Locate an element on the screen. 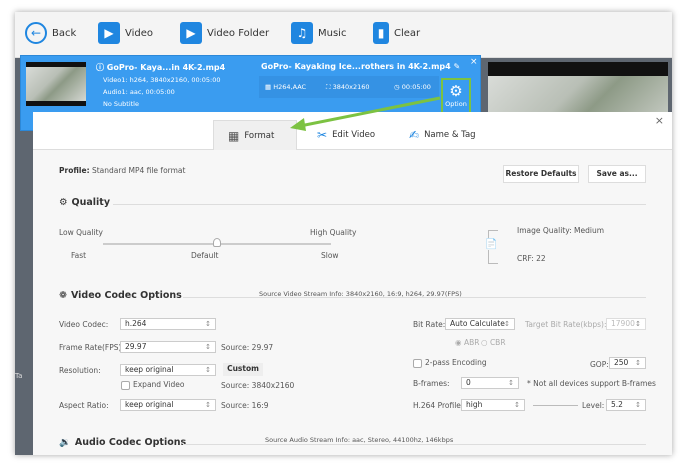 The height and width of the screenshot is (467, 690). arrow-line is located at coordinates (370, 112).